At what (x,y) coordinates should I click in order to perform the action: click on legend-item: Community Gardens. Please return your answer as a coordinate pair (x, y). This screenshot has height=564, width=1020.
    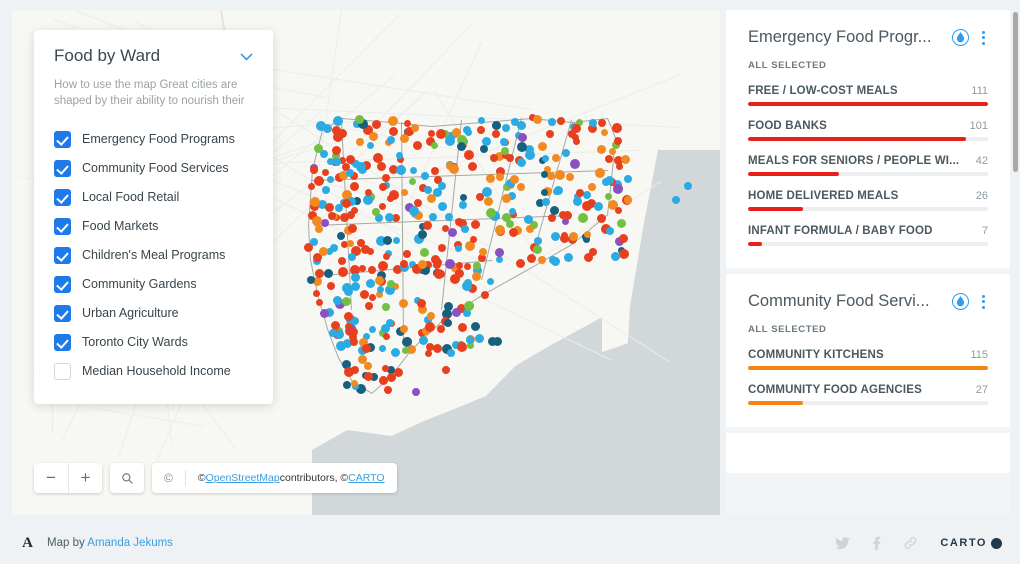
    Looking at the image, I should click on (153, 284).